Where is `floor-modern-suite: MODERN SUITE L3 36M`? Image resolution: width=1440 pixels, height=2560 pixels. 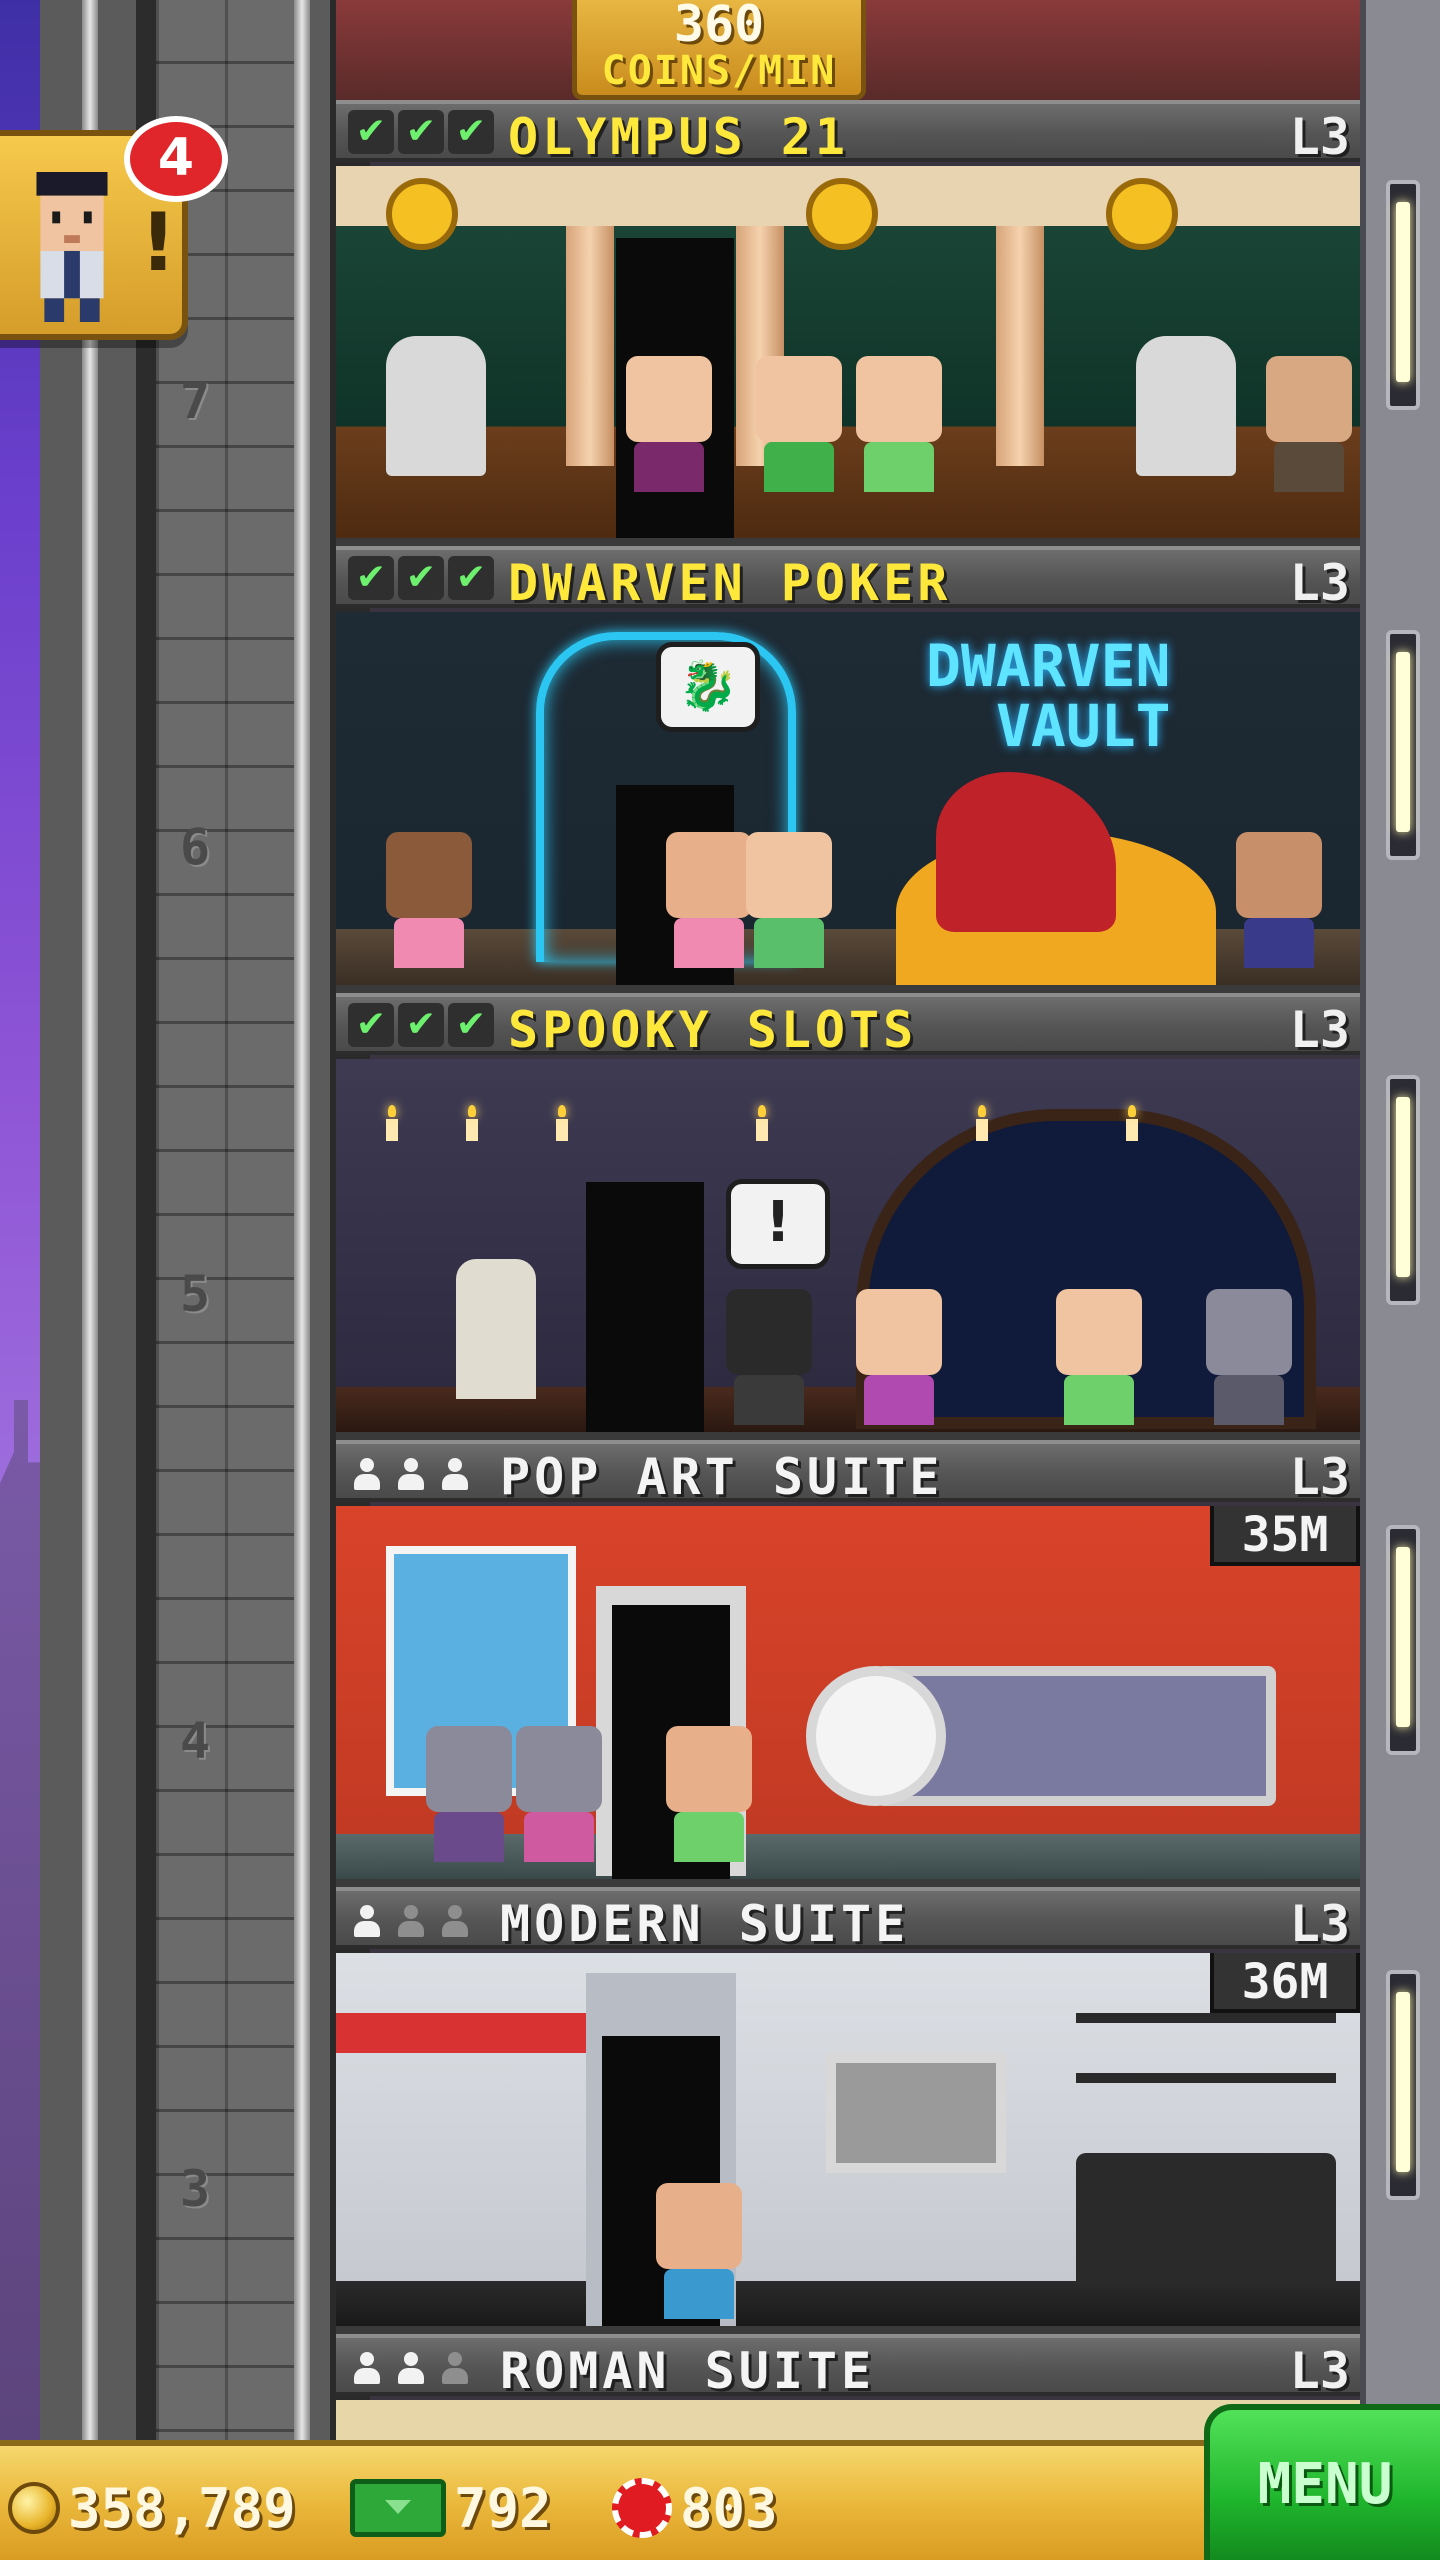
floor-modern-suite: MODERN SUITE L3 36M is located at coordinates (848, 2110).